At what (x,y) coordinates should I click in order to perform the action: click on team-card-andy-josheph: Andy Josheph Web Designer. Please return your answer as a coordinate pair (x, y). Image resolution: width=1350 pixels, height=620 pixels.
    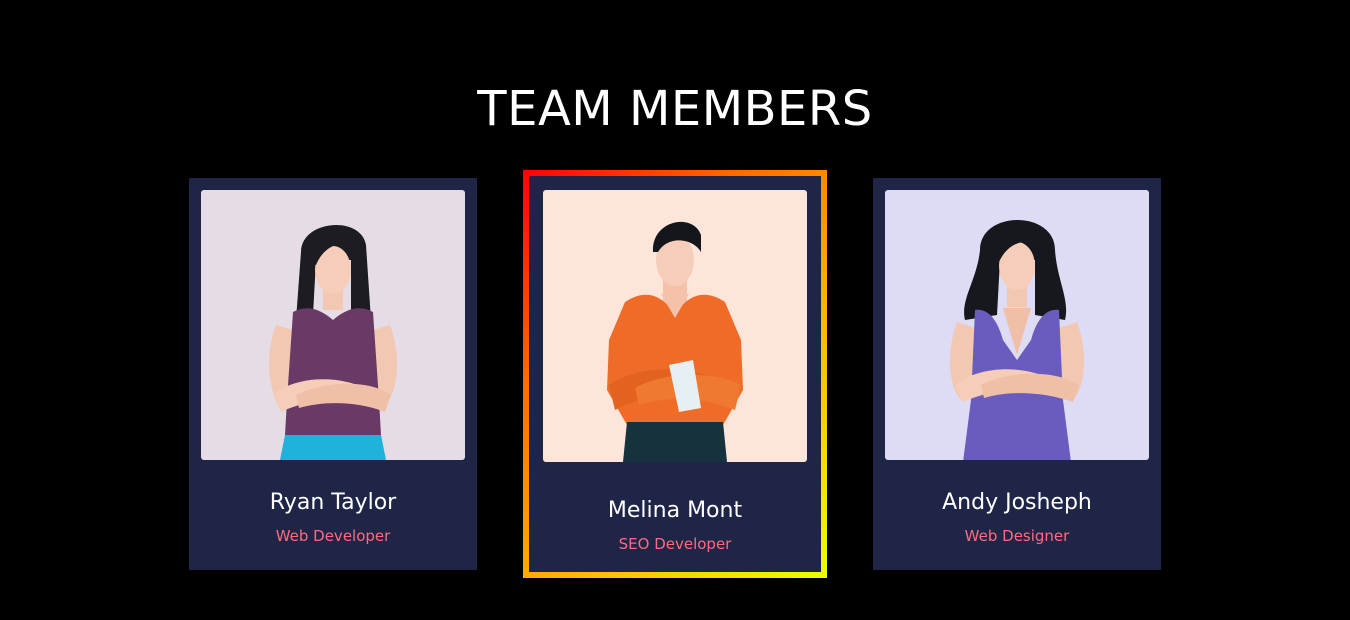
    Looking at the image, I should click on (1017, 374).